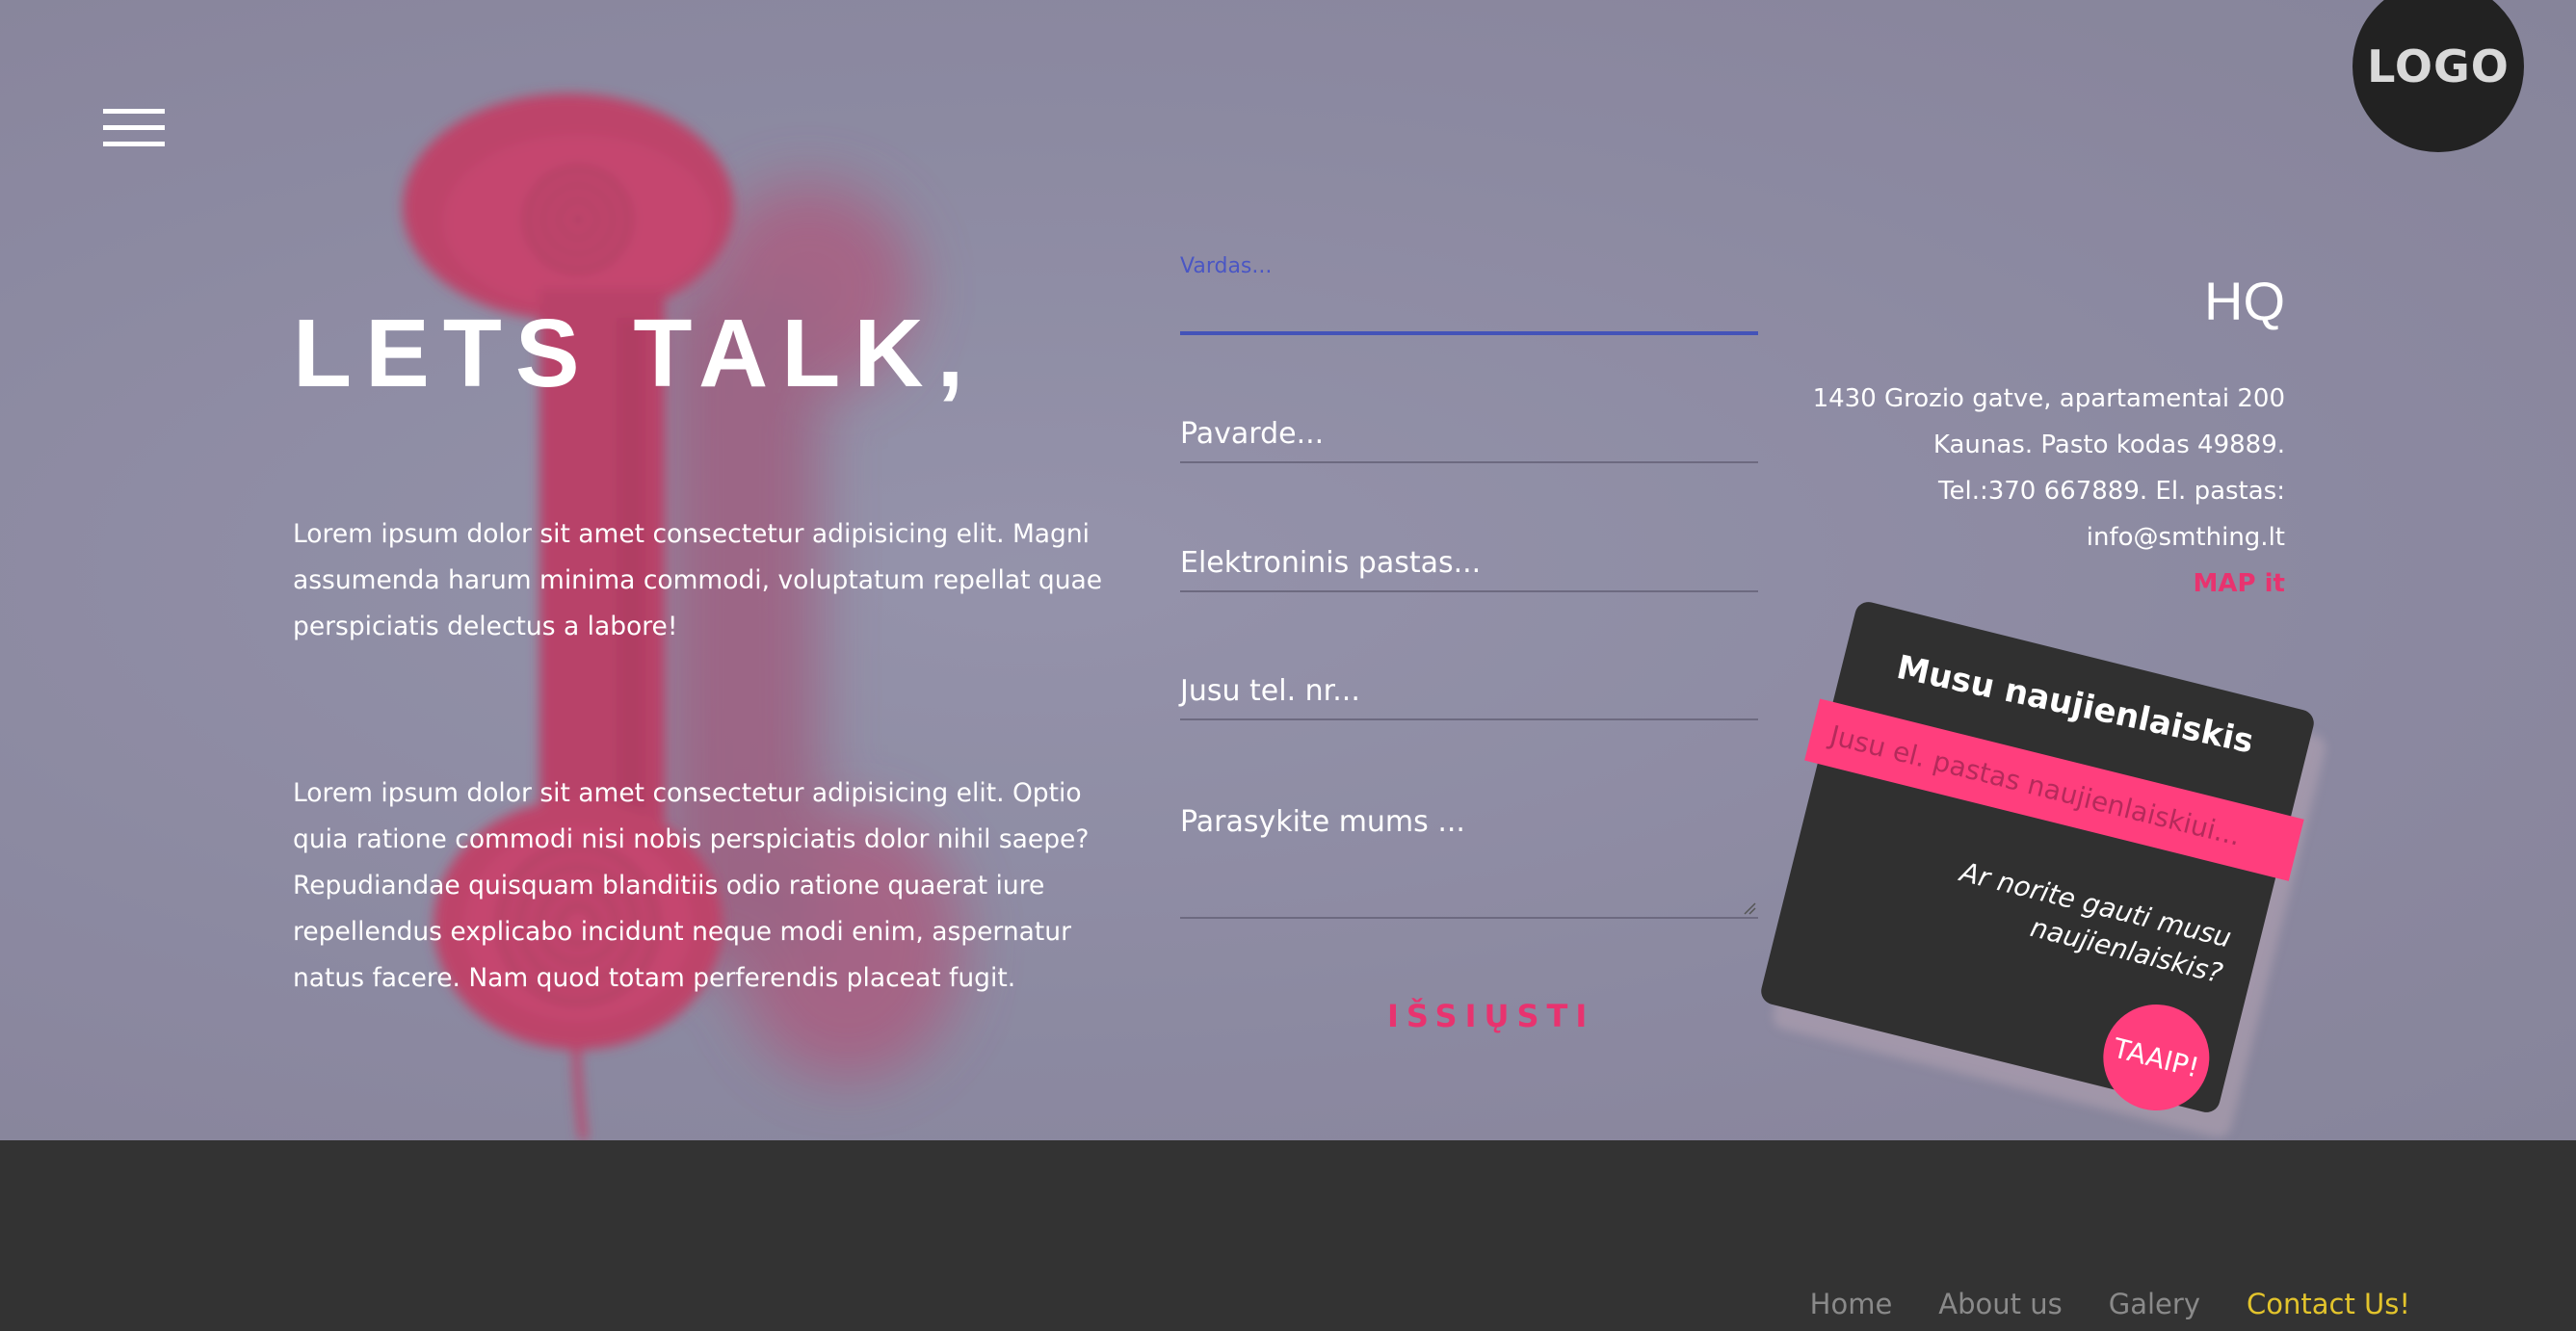 This screenshot has width=2576, height=1331. What do you see at coordinates (2185, 537) in the screenshot?
I see `hq-email: info@smthing.lt` at bounding box center [2185, 537].